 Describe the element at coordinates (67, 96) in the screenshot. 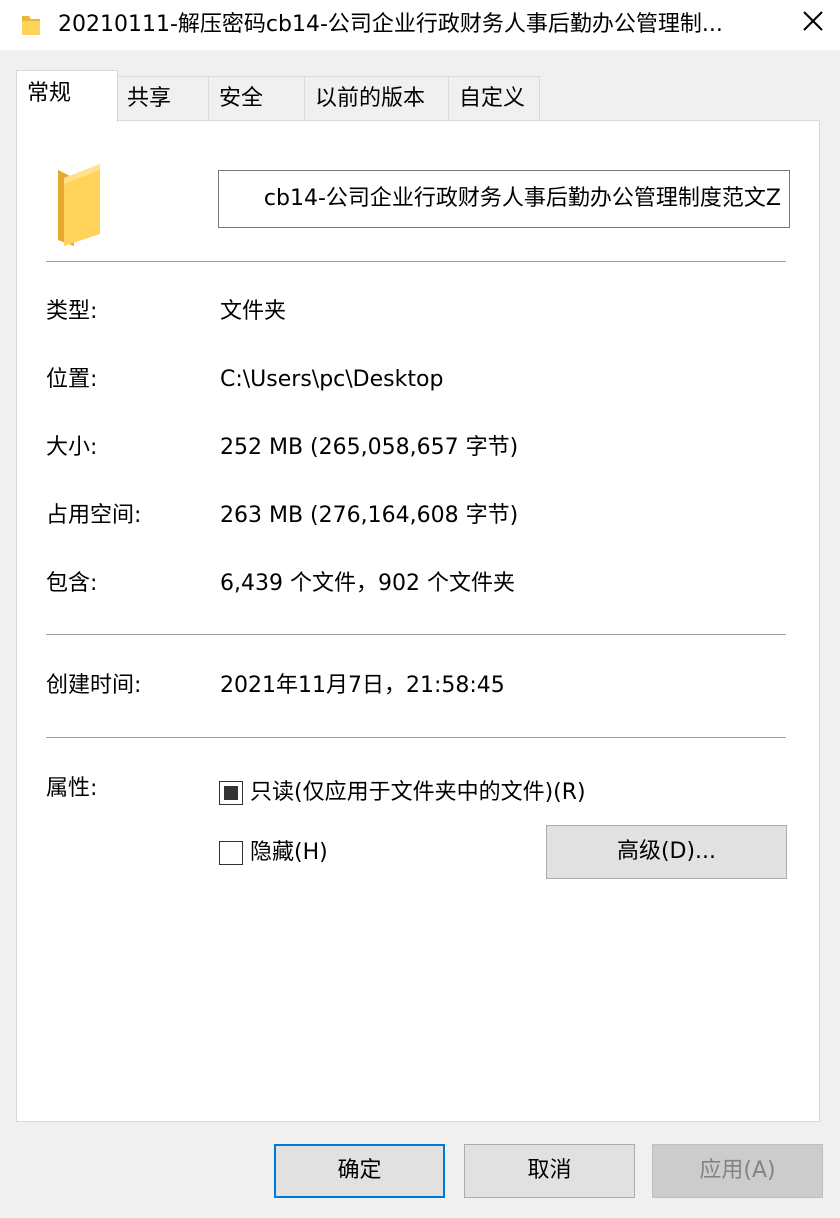

I see `tab-general: 常规` at that location.